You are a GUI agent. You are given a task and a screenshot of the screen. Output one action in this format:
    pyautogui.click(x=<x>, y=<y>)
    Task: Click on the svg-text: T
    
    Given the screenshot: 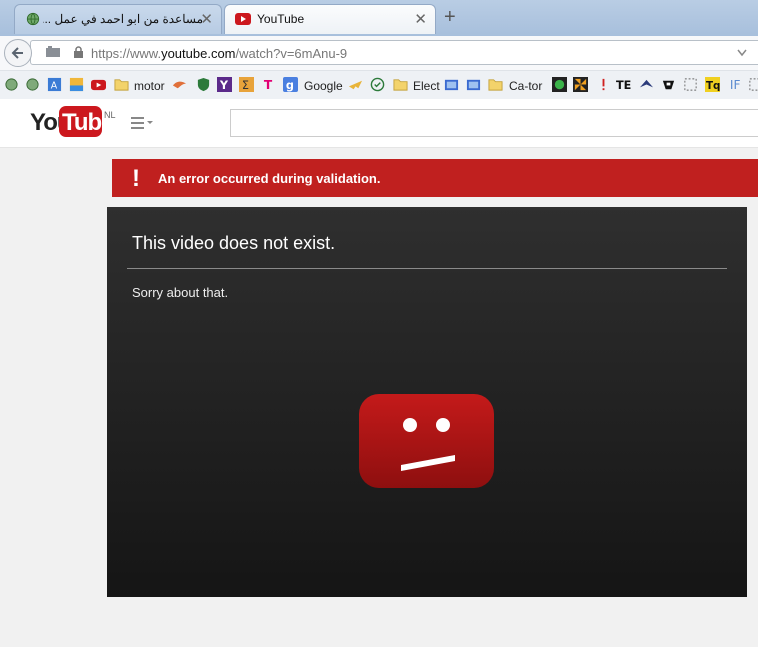 What is the action you would take?
    pyautogui.click(x=268, y=85)
    